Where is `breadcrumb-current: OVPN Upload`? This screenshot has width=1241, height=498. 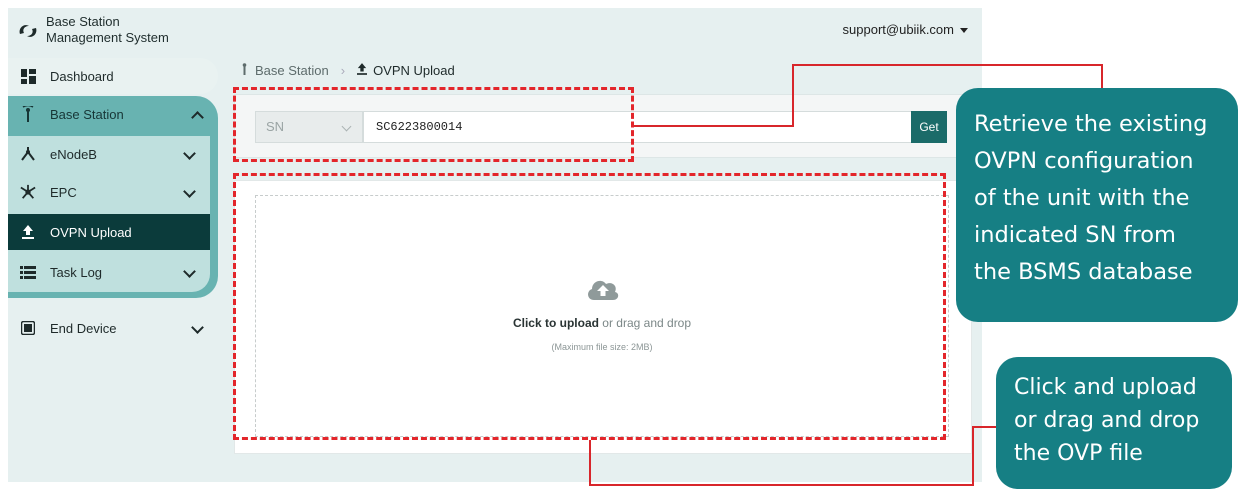
breadcrumb-current: OVPN Upload is located at coordinates (414, 70).